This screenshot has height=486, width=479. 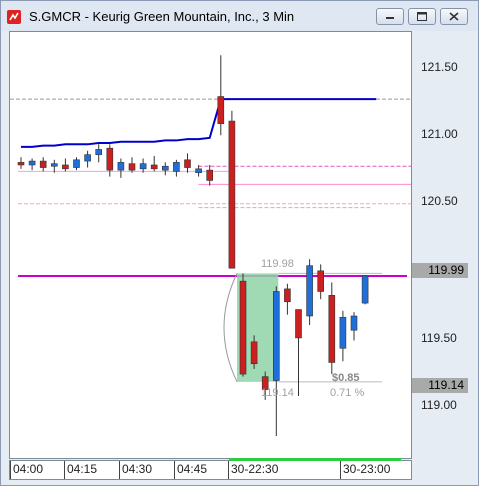 What do you see at coordinates (192, 469) in the screenshot?
I see `x-tick-label: 04:45` at bounding box center [192, 469].